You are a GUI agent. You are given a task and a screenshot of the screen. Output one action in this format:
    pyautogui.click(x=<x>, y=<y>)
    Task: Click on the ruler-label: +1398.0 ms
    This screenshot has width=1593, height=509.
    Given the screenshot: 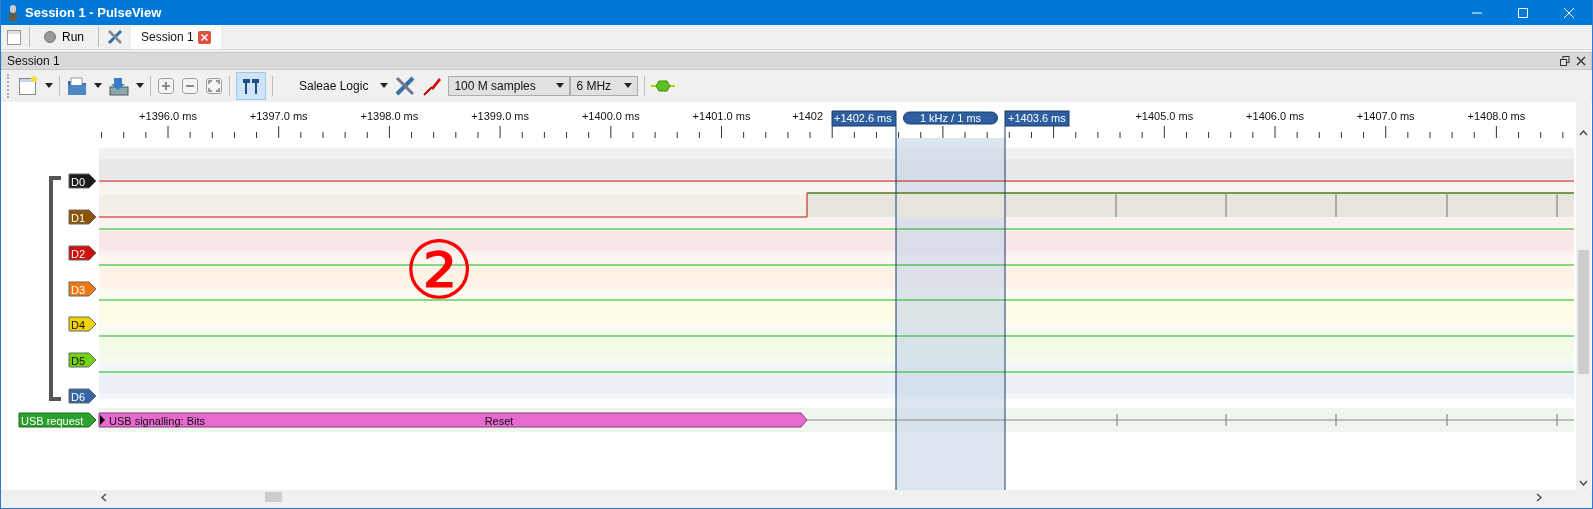 What is the action you would take?
    pyautogui.click(x=389, y=116)
    